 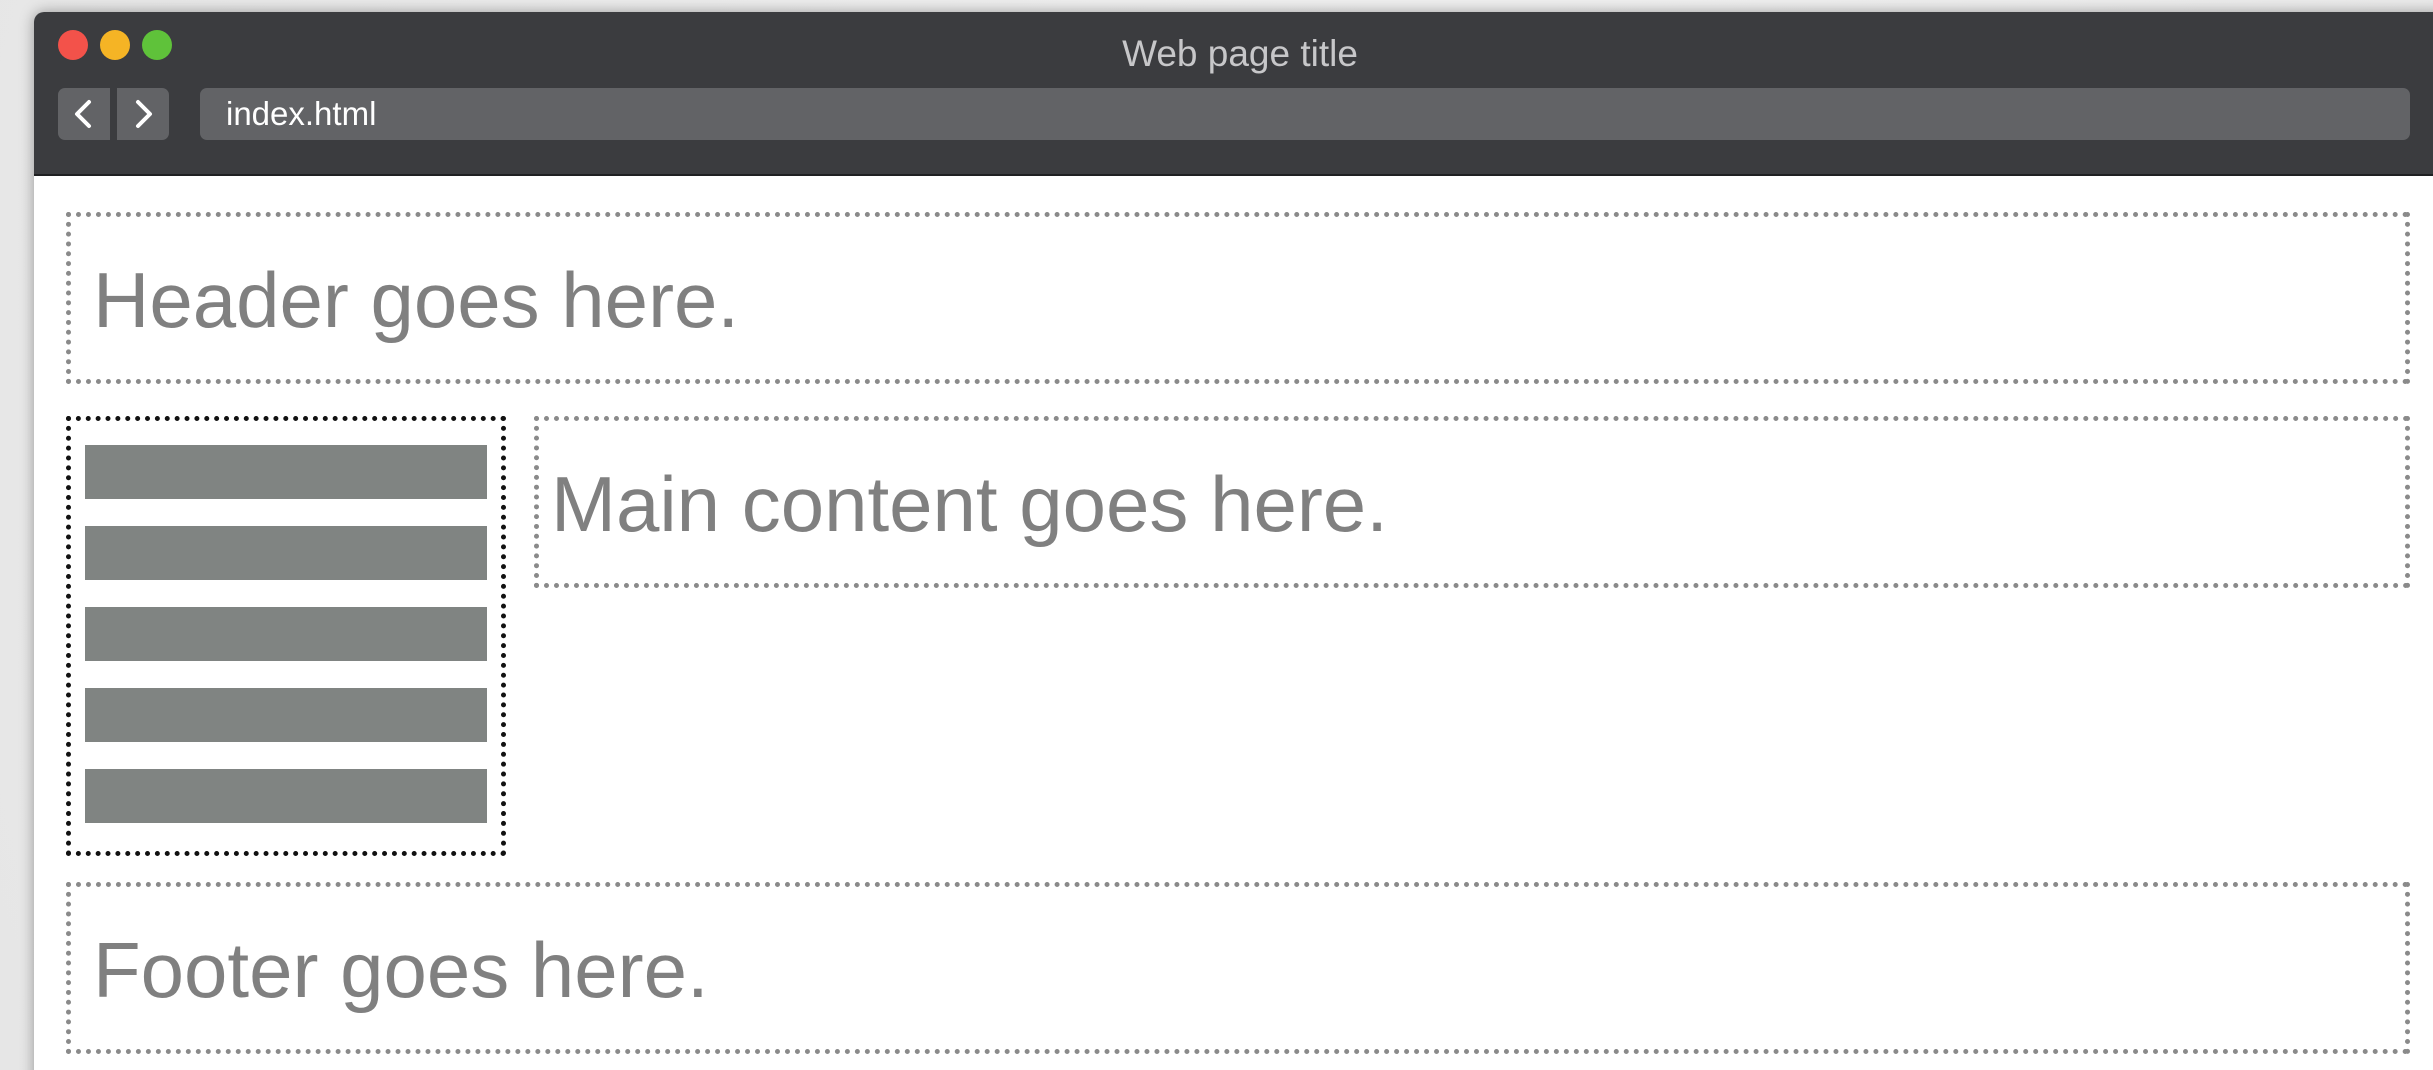 I want to click on main-content-text: Main content goes here., so click(x=969, y=504).